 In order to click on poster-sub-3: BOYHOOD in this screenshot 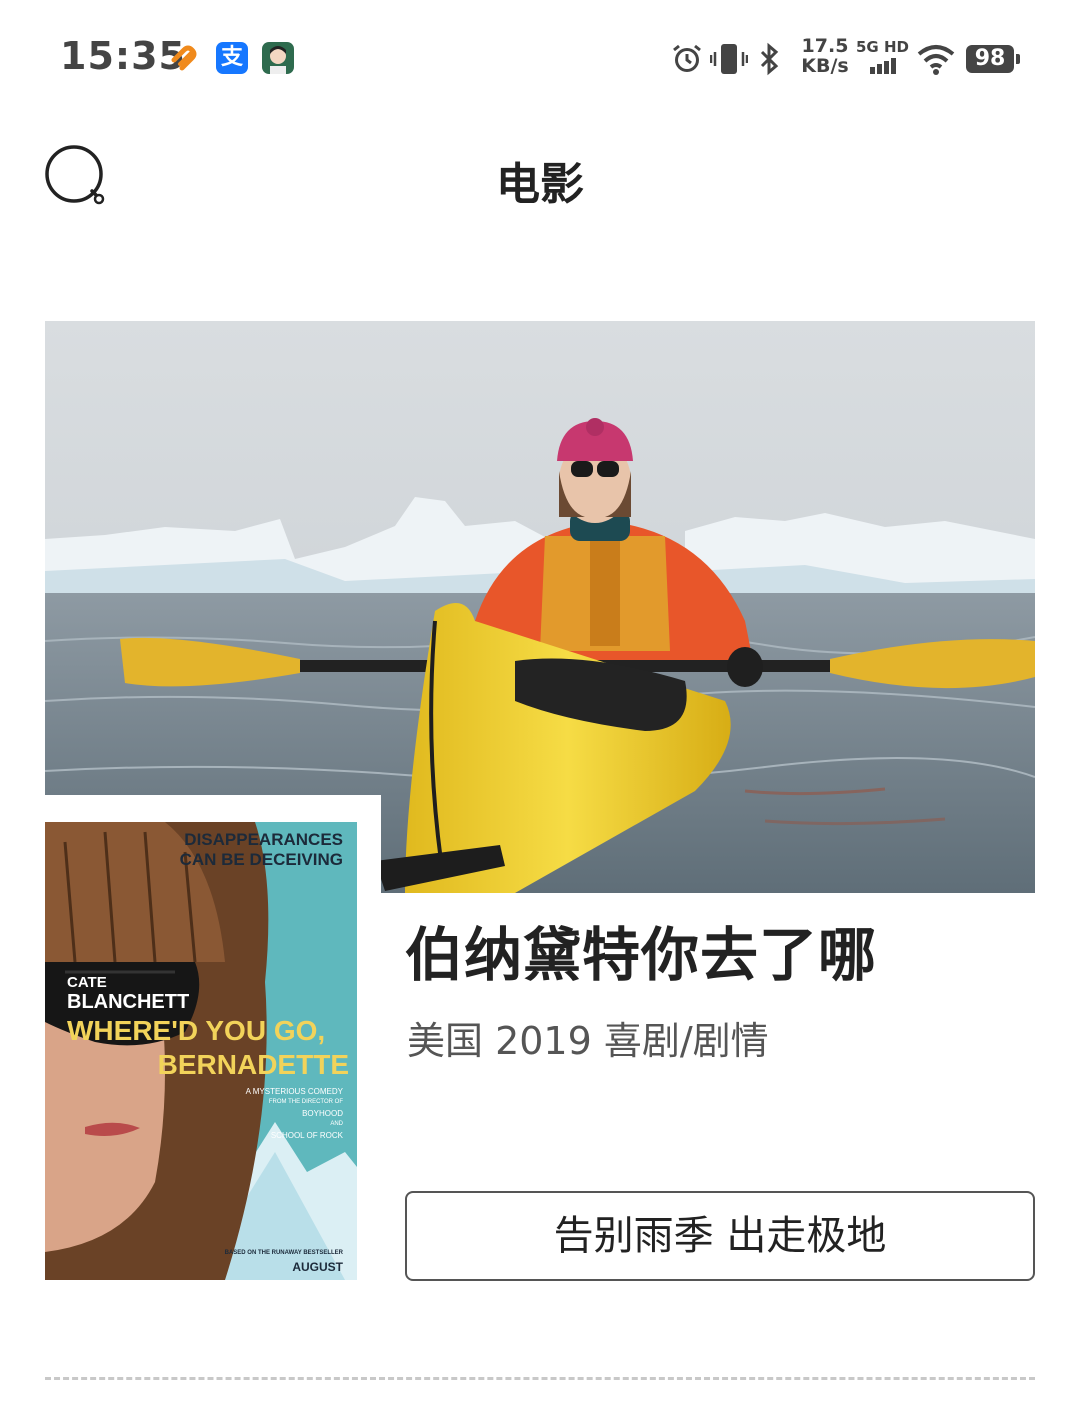, I will do `click(322, 1113)`.